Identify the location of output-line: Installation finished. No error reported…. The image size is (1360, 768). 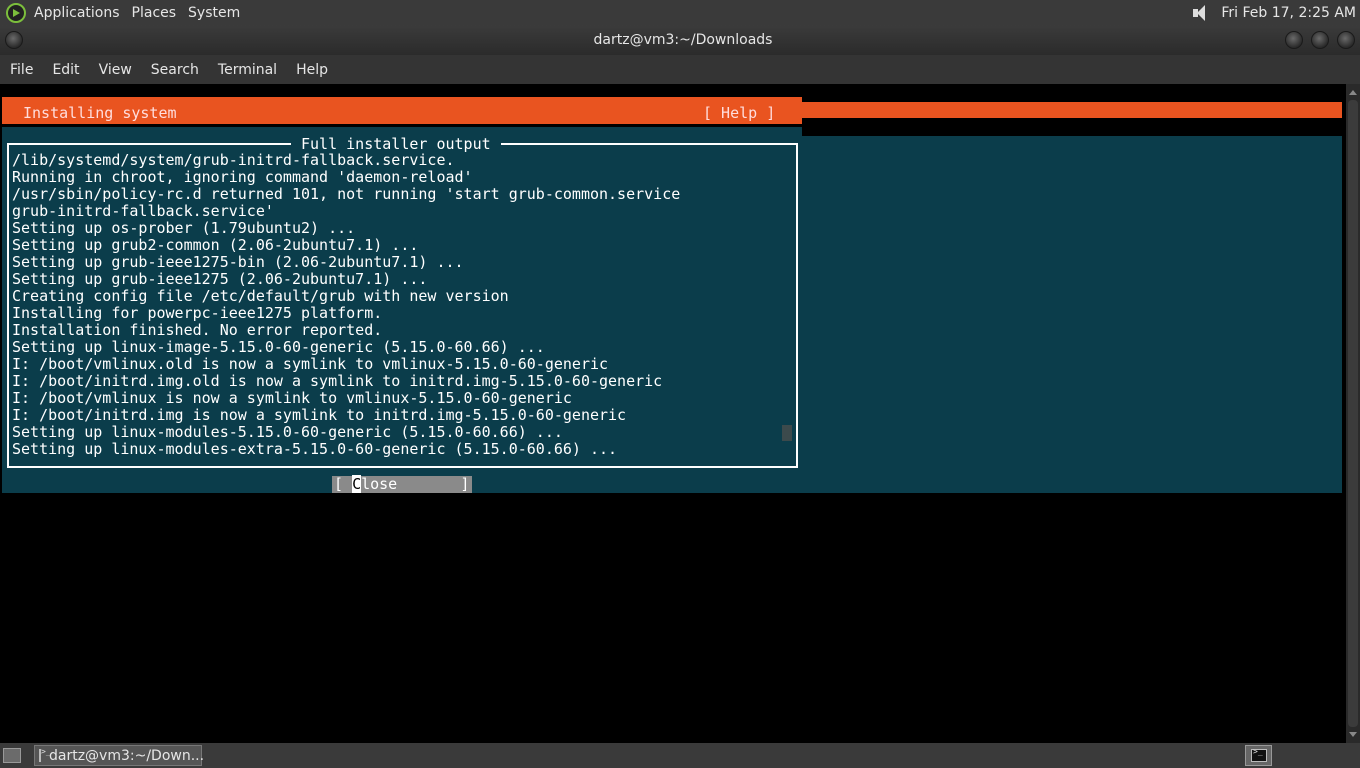
(197, 330).